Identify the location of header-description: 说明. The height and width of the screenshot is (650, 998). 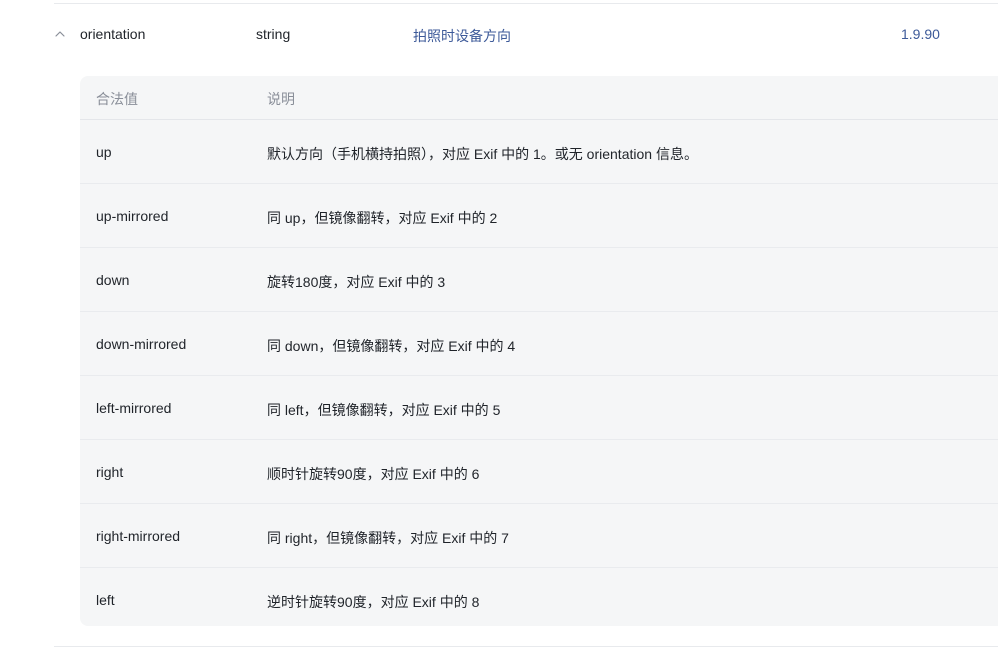
(281, 99).